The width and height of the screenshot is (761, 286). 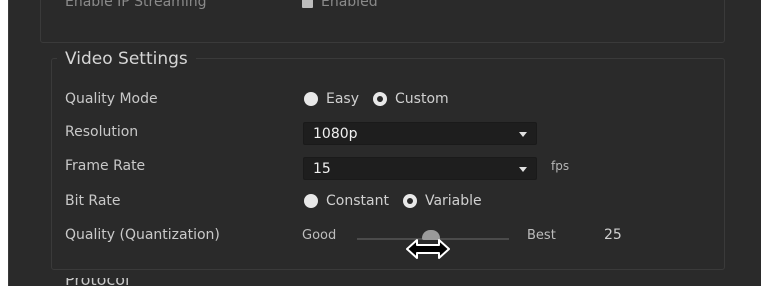 What do you see at coordinates (105, 166) in the screenshot?
I see `frame-rate-label: Frame Rate` at bounding box center [105, 166].